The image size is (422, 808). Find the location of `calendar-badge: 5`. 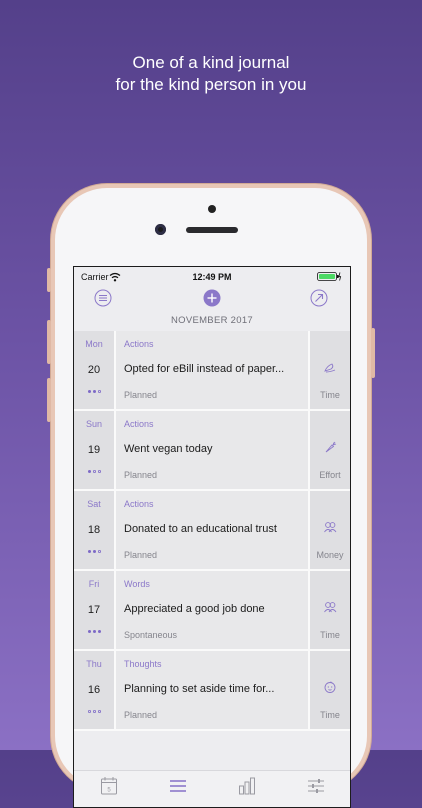

calendar-badge: 5 is located at coordinates (109, 791).